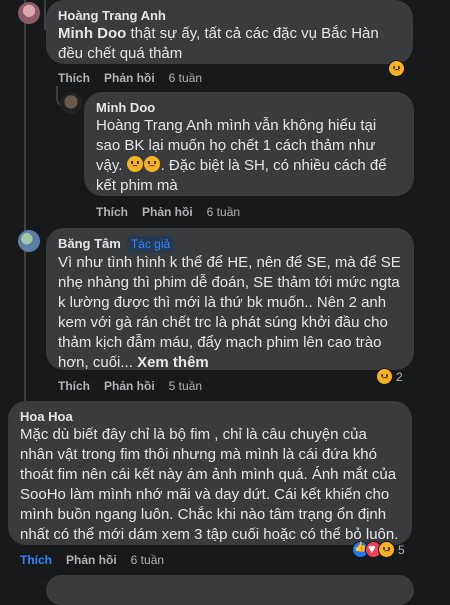 Image resolution: width=450 pixels, height=605 pixels. What do you see at coordinates (89, 243) in the screenshot?
I see `author-name: Băng Tâm` at bounding box center [89, 243].